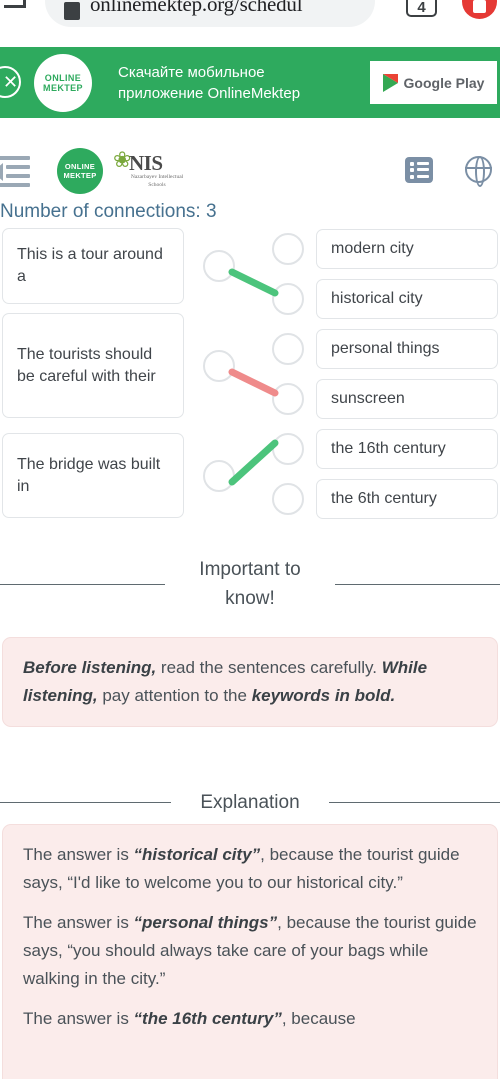  I want to click on address-bar-url: onlinemektep.org/schedul, so click(196, 8).